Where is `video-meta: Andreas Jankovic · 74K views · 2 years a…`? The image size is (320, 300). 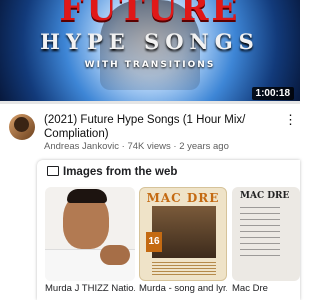 video-meta: Andreas Jankovic · 74K views · 2 years a… is located at coordinates (136, 146).